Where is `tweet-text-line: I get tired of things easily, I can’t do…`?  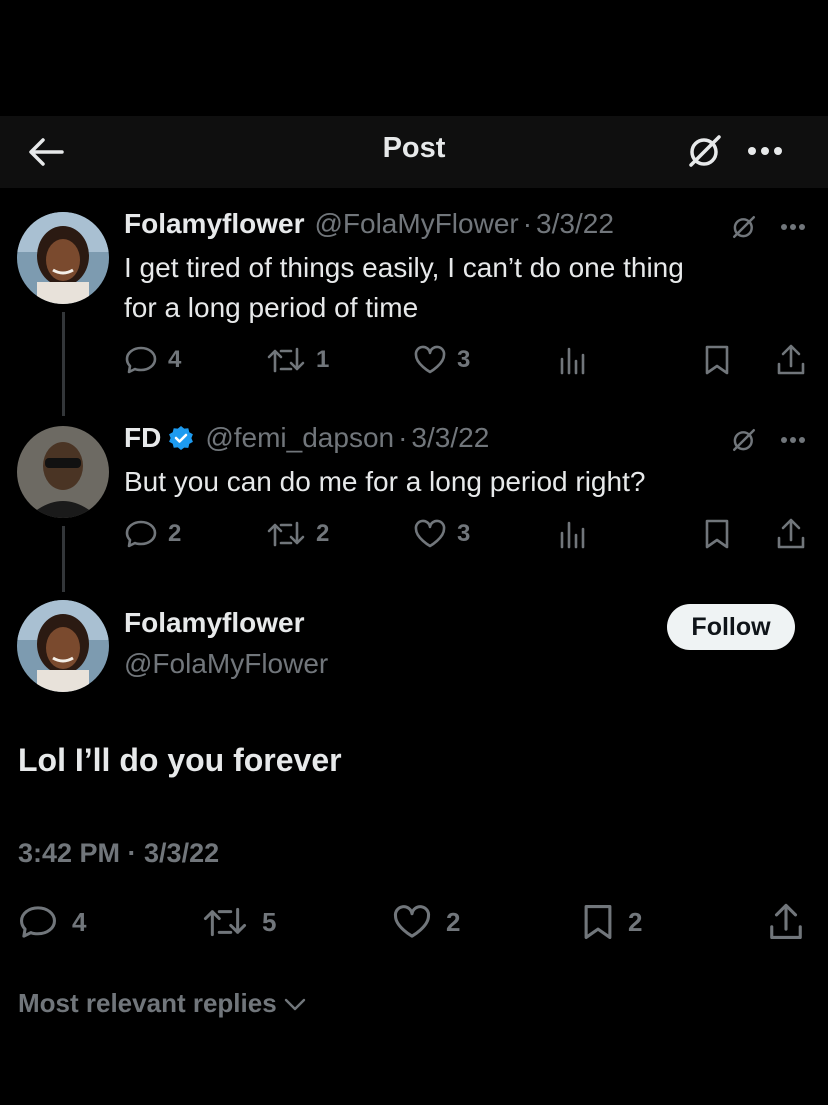 tweet-text-line: I get tired of things easily, I can’t do… is located at coordinates (404, 267).